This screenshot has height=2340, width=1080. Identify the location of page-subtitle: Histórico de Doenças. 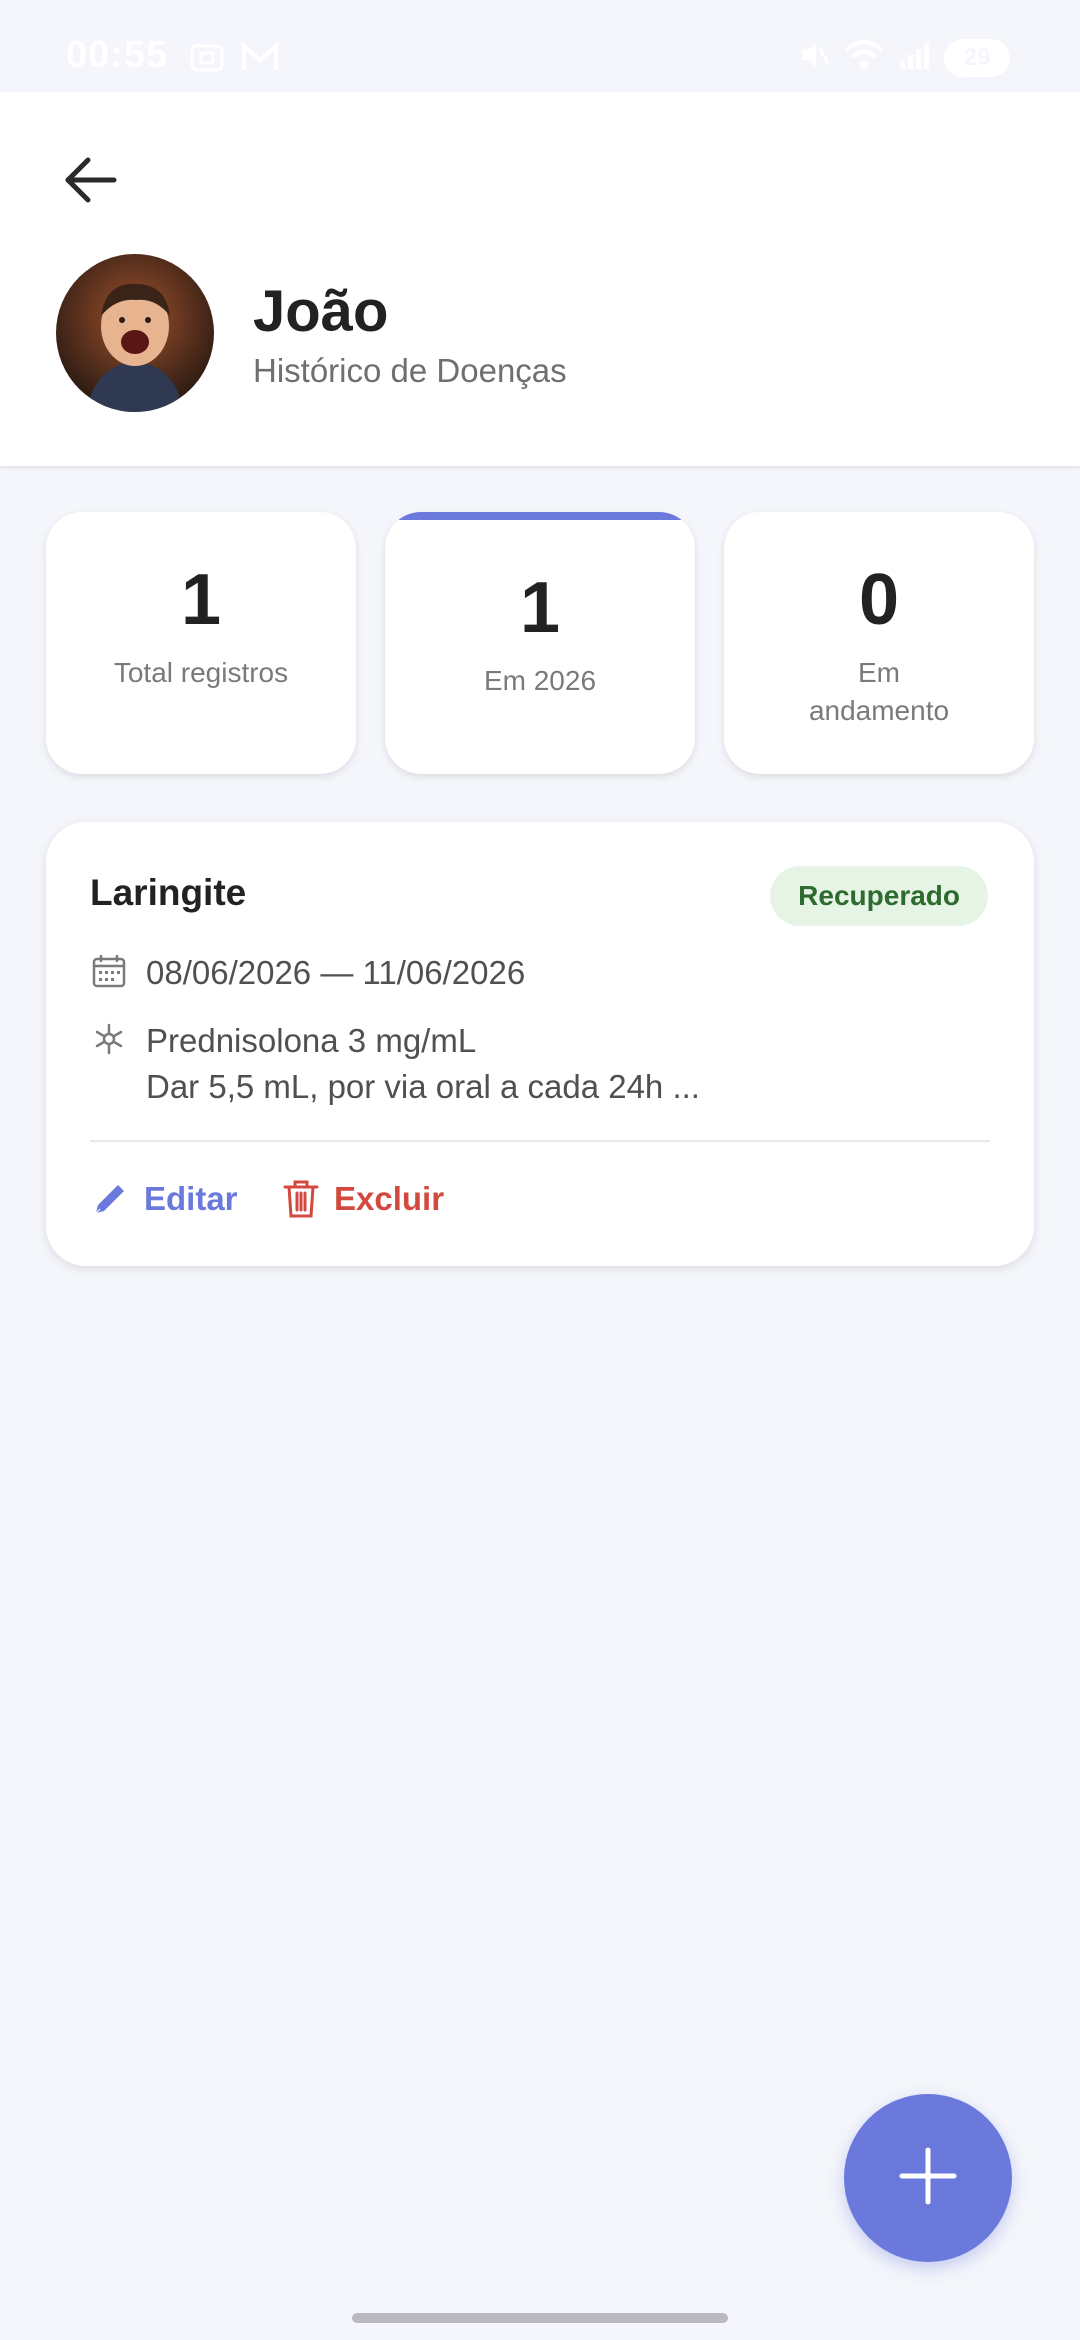
(410, 370).